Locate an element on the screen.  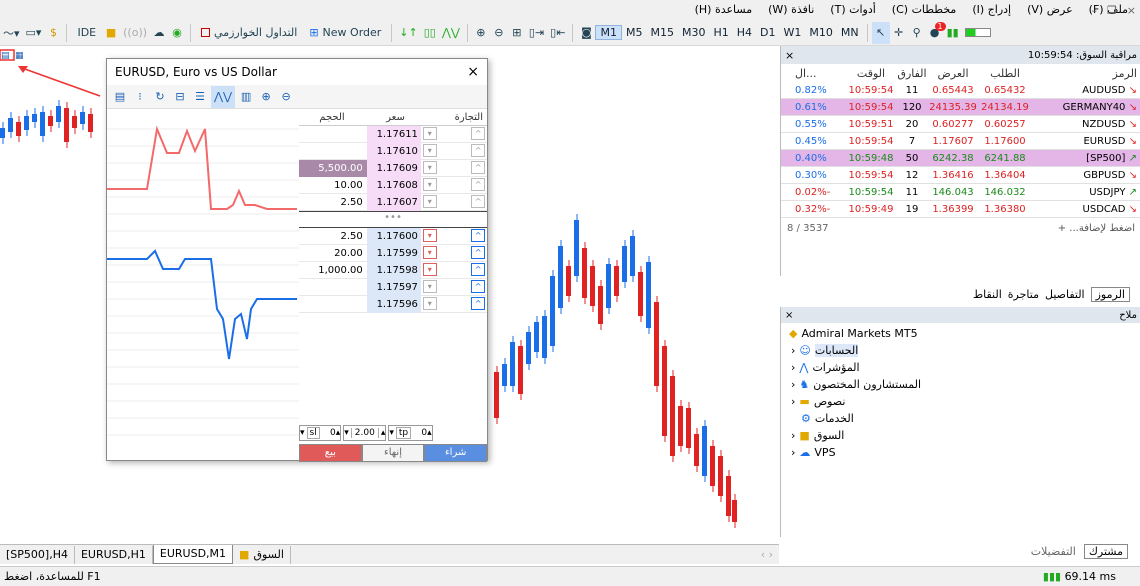
ide-button: IDE is located at coordinates (86, 33).